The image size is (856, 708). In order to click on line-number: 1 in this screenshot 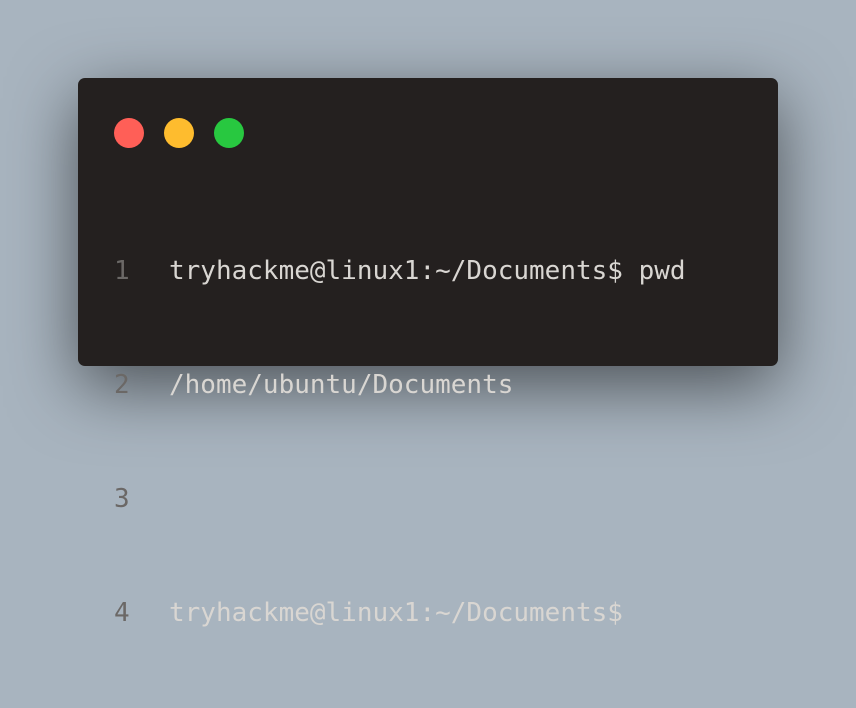, I will do `click(122, 271)`.